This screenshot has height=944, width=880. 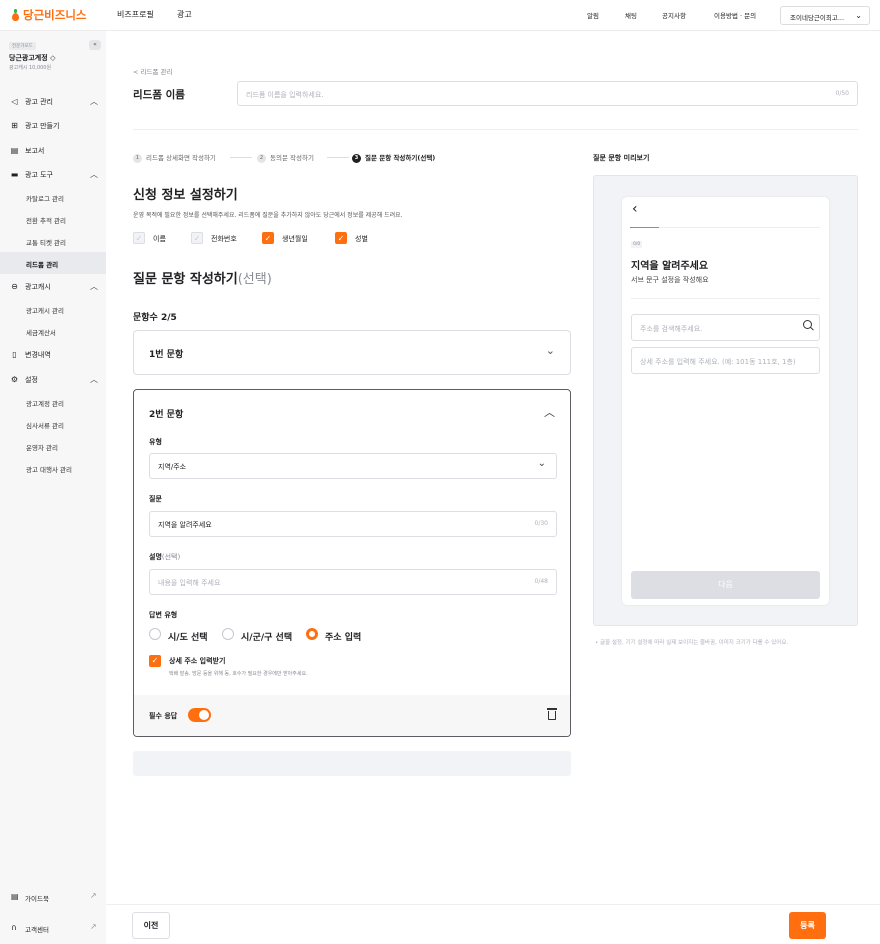 What do you see at coordinates (825, 15) in the screenshot?
I see `account-select: 조이네당근이최고... ⌄` at bounding box center [825, 15].